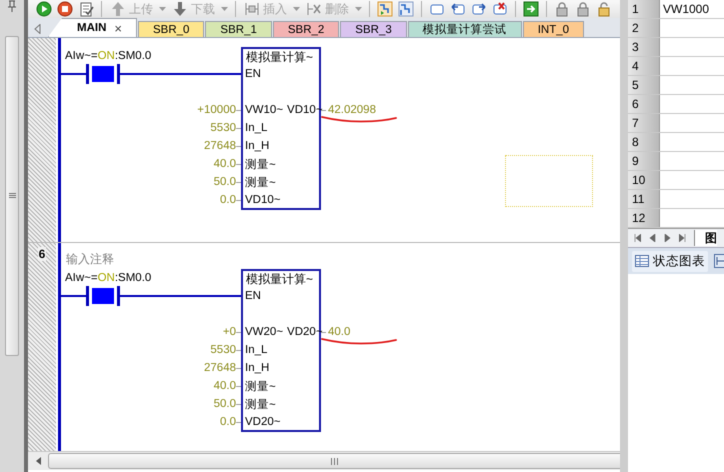  I want to click on input-value: +10000, so click(216, 110).